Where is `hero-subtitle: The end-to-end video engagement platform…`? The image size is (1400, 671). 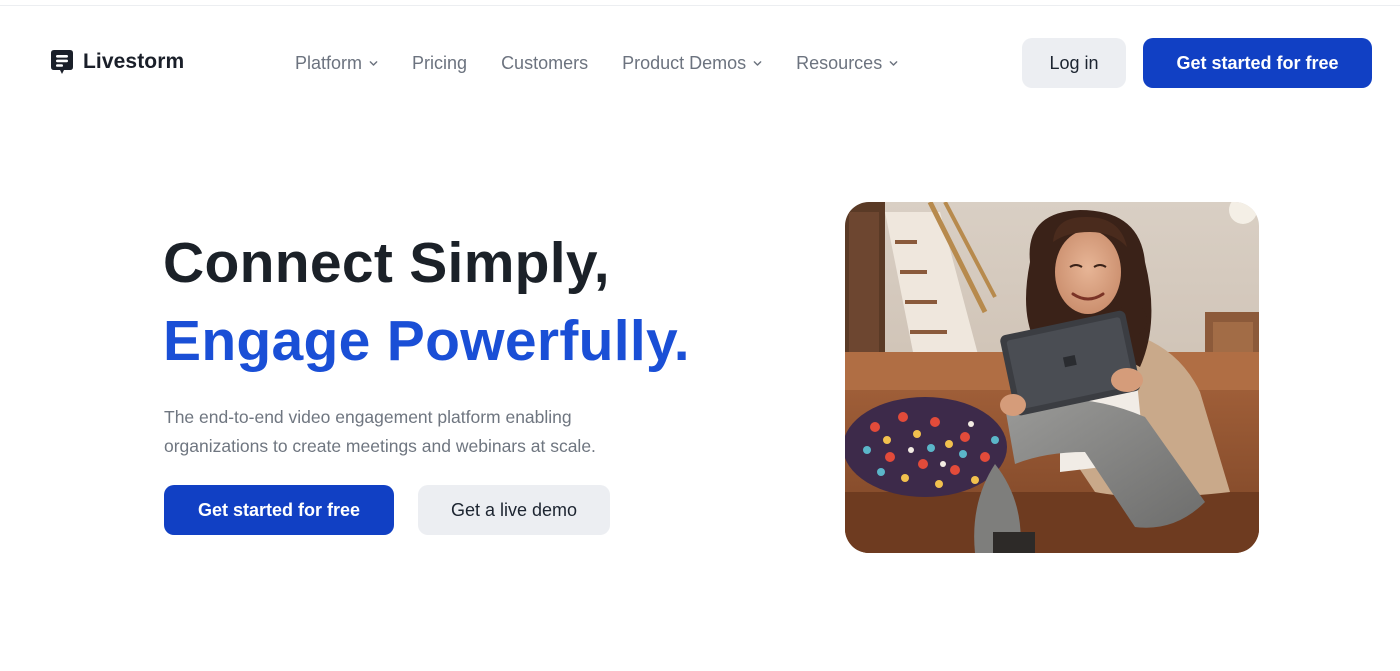 hero-subtitle: The end-to-end video engagement platform… is located at coordinates (444, 432).